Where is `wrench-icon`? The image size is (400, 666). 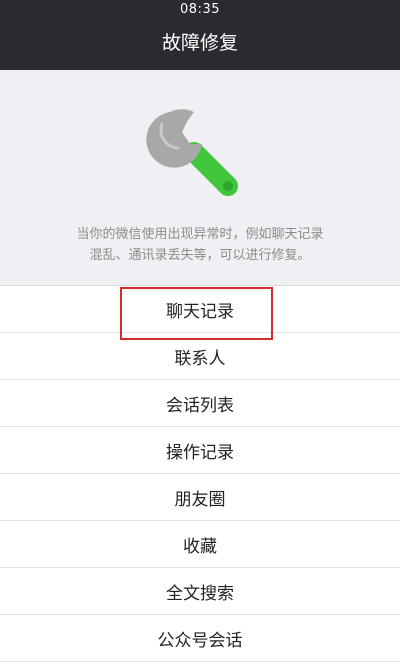
wrench-icon is located at coordinates (195, 155).